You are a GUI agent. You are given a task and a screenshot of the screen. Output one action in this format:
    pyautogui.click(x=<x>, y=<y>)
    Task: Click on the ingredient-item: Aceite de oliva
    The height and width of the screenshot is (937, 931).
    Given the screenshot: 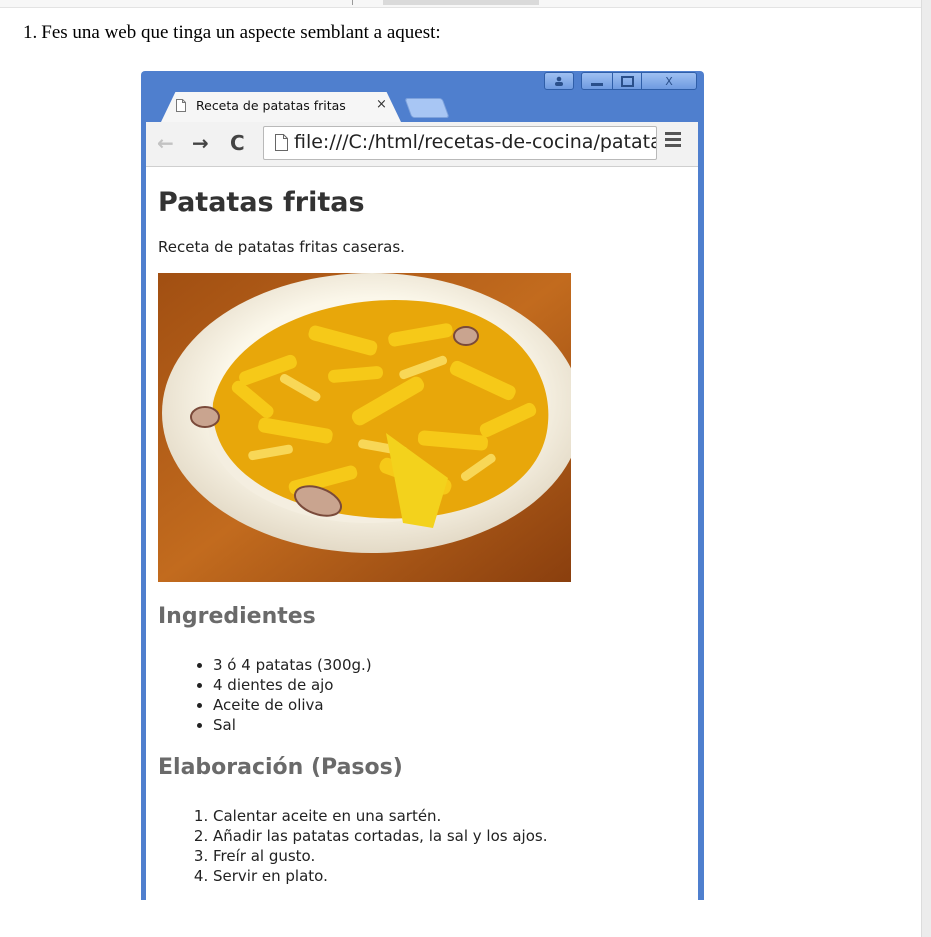 What is the action you would take?
    pyautogui.click(x=292, y=705)
    